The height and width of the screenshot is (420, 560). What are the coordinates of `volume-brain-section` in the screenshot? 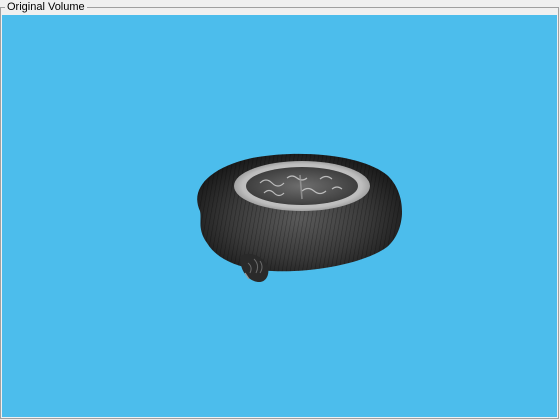 It's located at (302, 186).